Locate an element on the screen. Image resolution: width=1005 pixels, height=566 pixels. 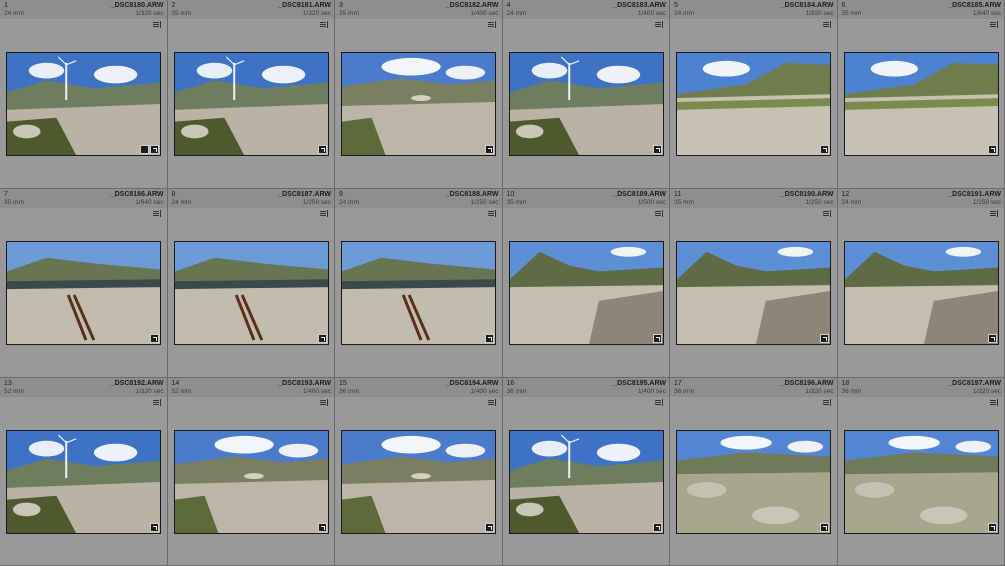
photo-cell: 5 _DSC8184.ARW 24 mm 1/320 sec is located at coordinates (754, 94).